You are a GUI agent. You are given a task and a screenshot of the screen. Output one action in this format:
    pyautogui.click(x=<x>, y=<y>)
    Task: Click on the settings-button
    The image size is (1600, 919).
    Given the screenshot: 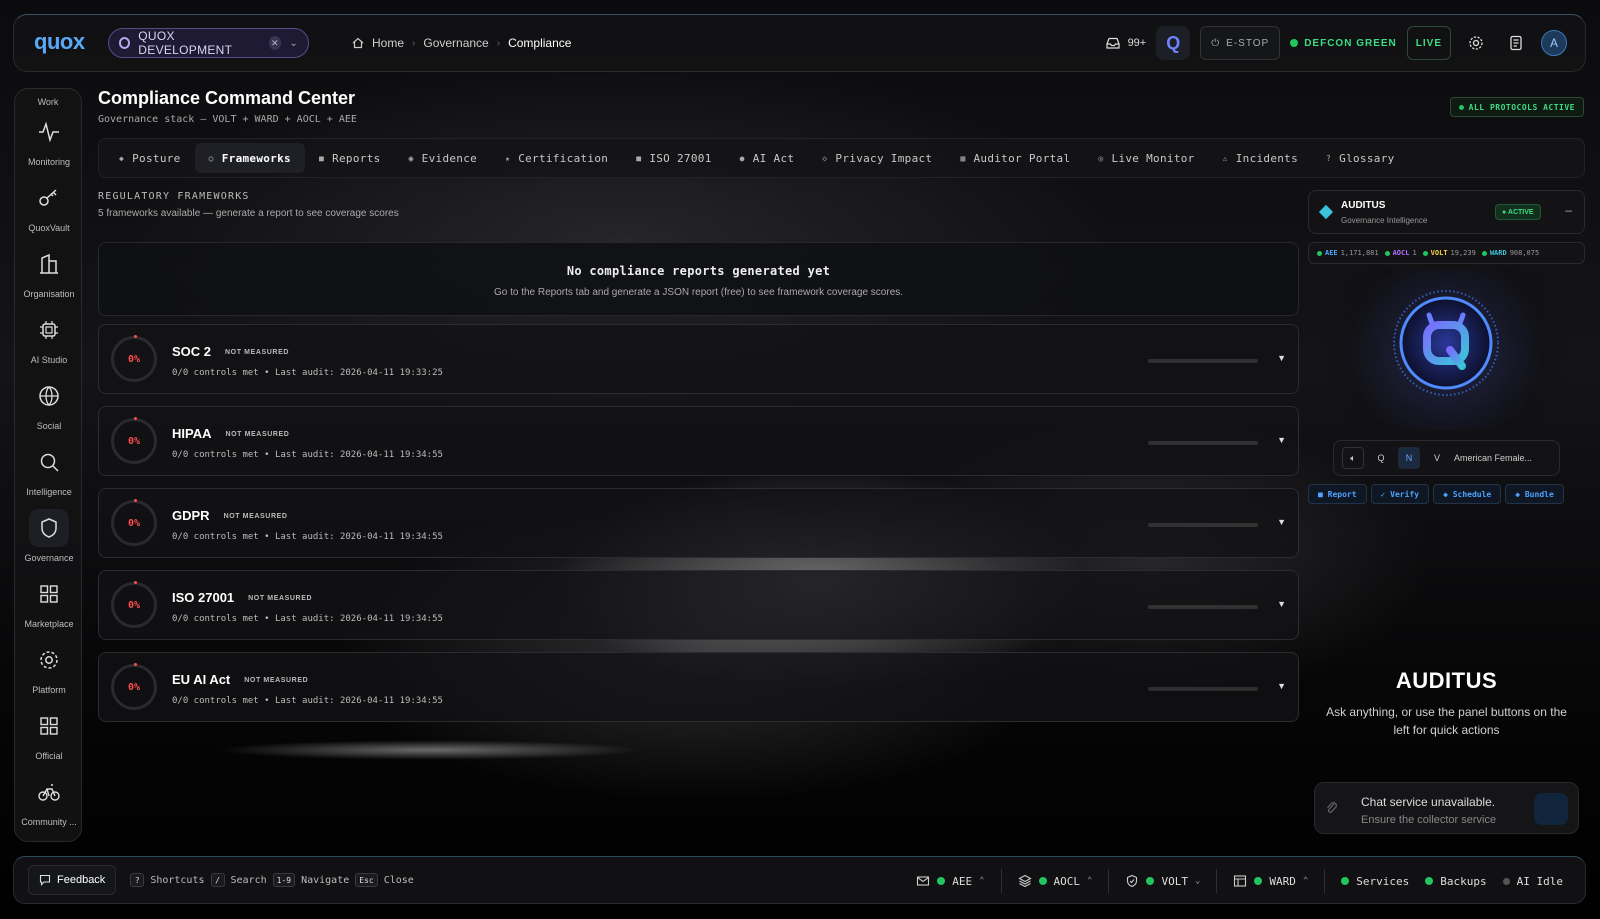 What is the action you would take?
    pyautogui.click(x=1476, y=43)
    